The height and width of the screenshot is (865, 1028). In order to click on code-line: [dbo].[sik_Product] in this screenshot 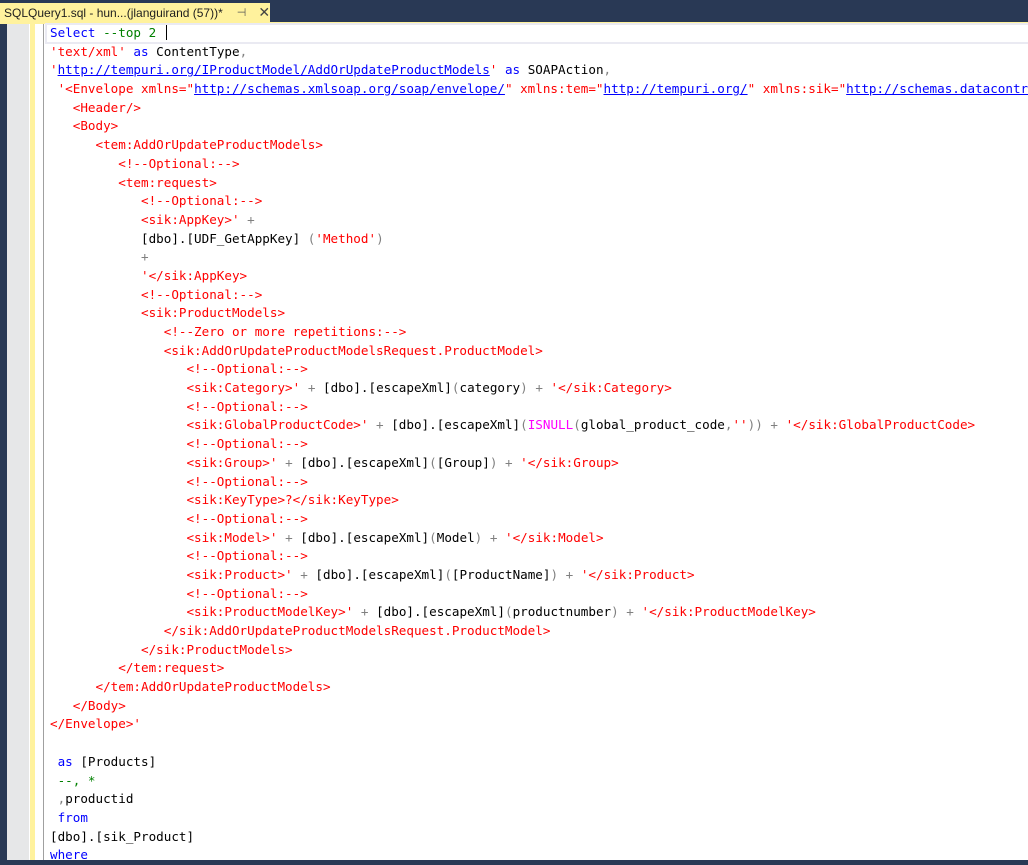, I will do `click(539, 837)`.